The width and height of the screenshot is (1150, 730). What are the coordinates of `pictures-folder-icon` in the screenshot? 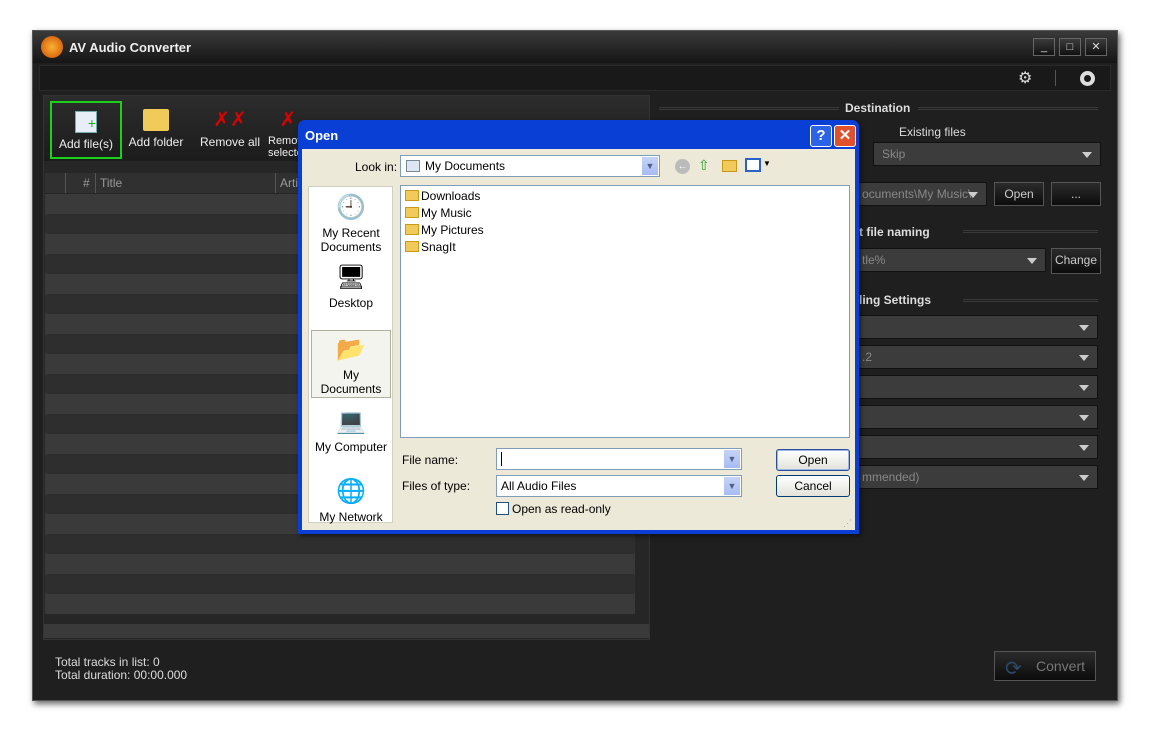 It's located at (412, 229).